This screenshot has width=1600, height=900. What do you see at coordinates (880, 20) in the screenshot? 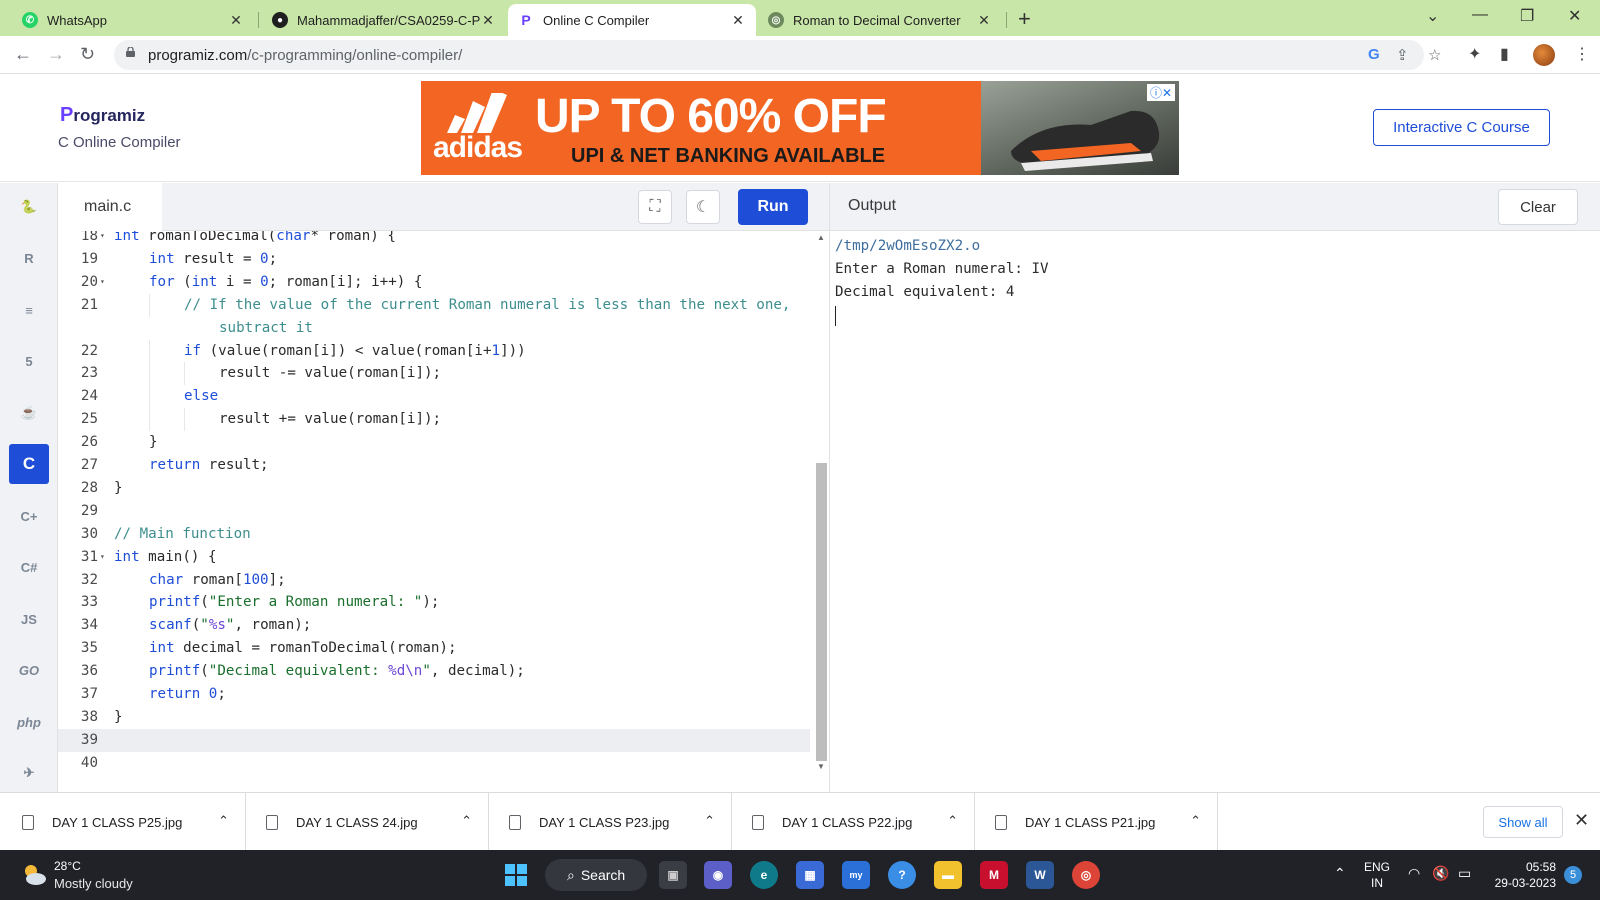
I see `tab-roman-converter: ◎ Roman to Decimal Converter ✕` at bounding box center [880, 20].